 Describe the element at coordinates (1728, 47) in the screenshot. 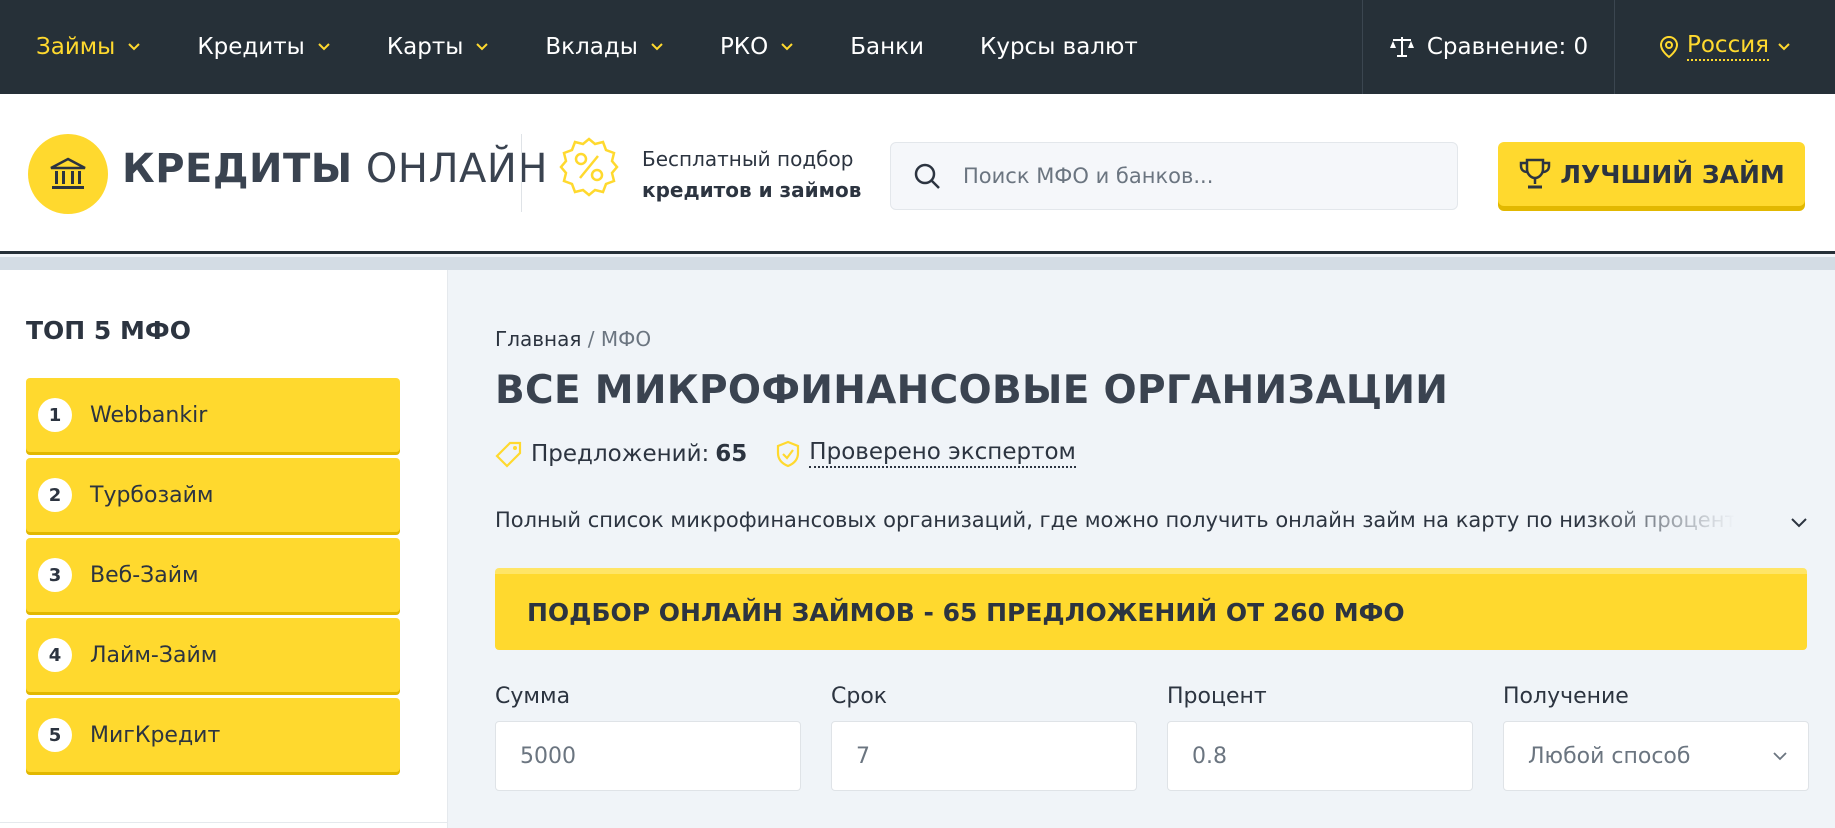

I see `region-label: Россия` at that location.